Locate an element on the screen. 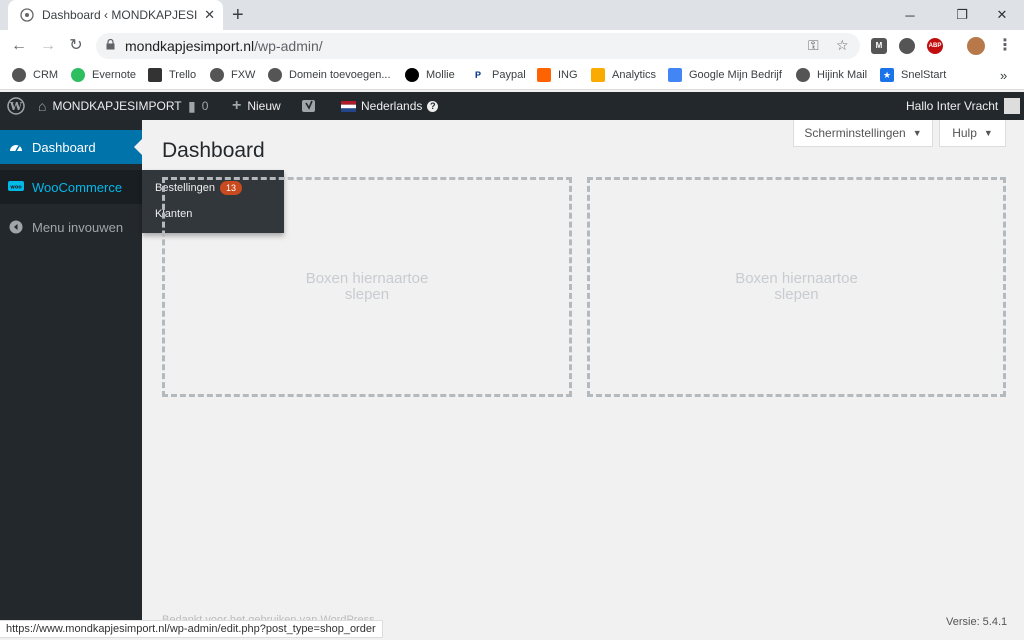 Image resolution: width=1024 pixels, height=640 pixels. bookmark-google-mijn-bedrijf: Google Mijn Bedrijf is located at coordinates (725, 75).